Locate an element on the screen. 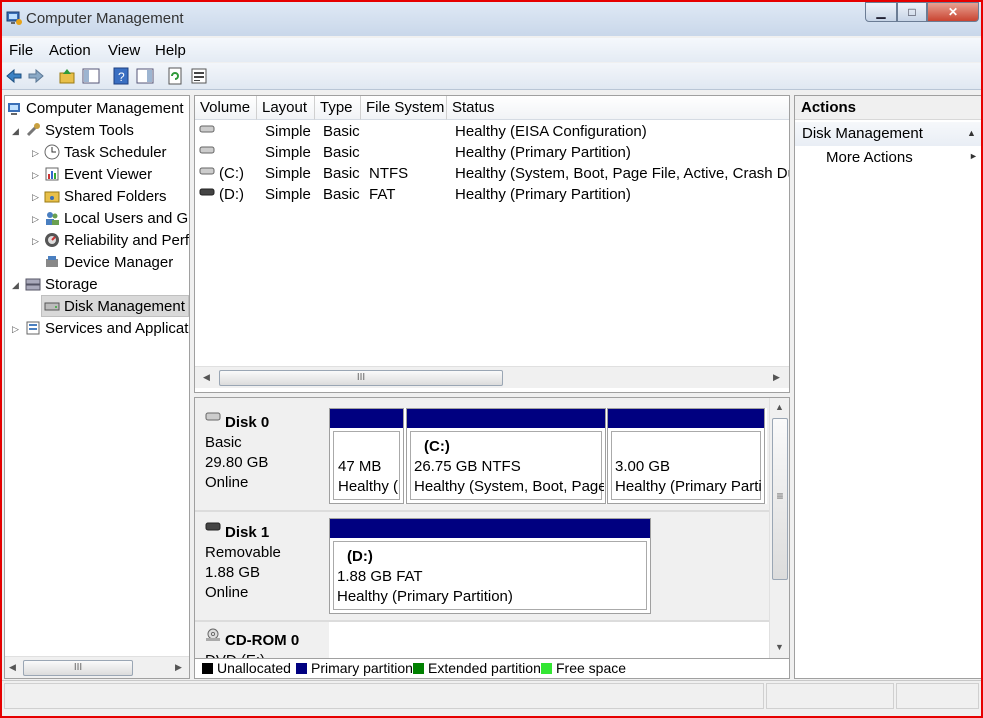 The width and height of the screenshot is (983, 718). tree-item-task-scheduler: Task Scheduler is located at coordinates (115, 152).